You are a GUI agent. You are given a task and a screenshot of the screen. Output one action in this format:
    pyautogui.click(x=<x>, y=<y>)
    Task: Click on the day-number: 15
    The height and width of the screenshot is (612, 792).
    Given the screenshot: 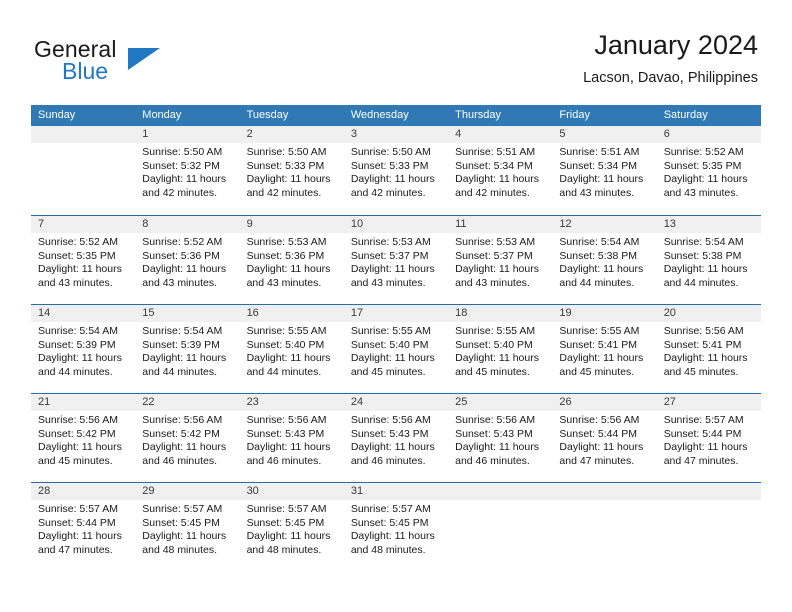 What is the action you would take?
    pyautogui.click(x=187, y=313)
    